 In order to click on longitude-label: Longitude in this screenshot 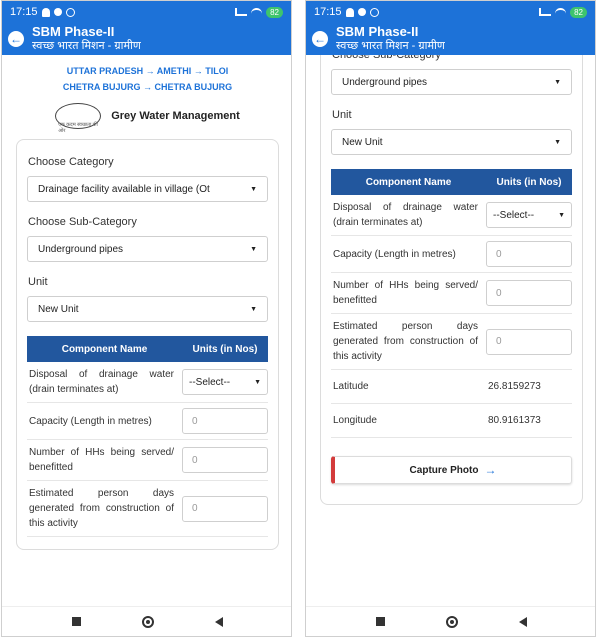, I will do `click(355, 420)`.